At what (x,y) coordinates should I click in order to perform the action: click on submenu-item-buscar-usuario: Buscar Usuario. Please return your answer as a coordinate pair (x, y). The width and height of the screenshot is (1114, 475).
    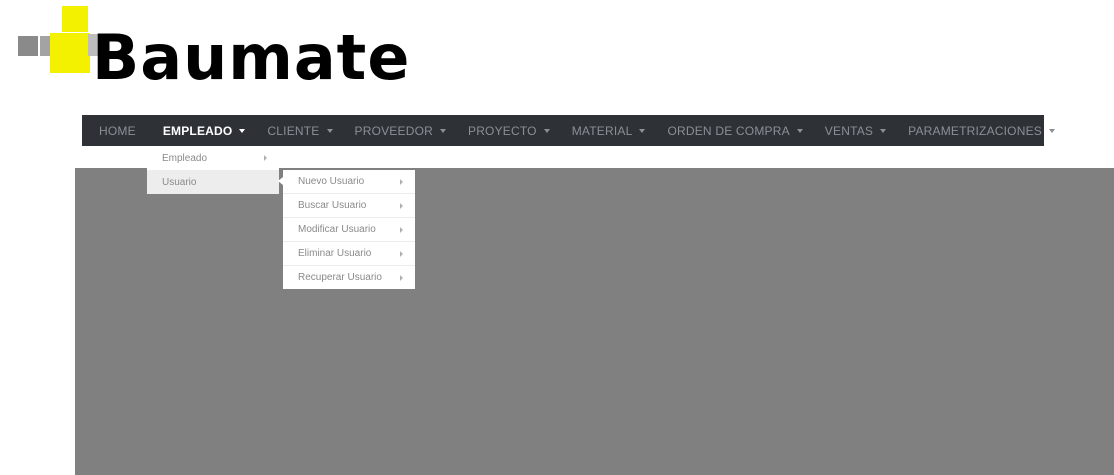
    Looking at the image, I should click on (349, 206).